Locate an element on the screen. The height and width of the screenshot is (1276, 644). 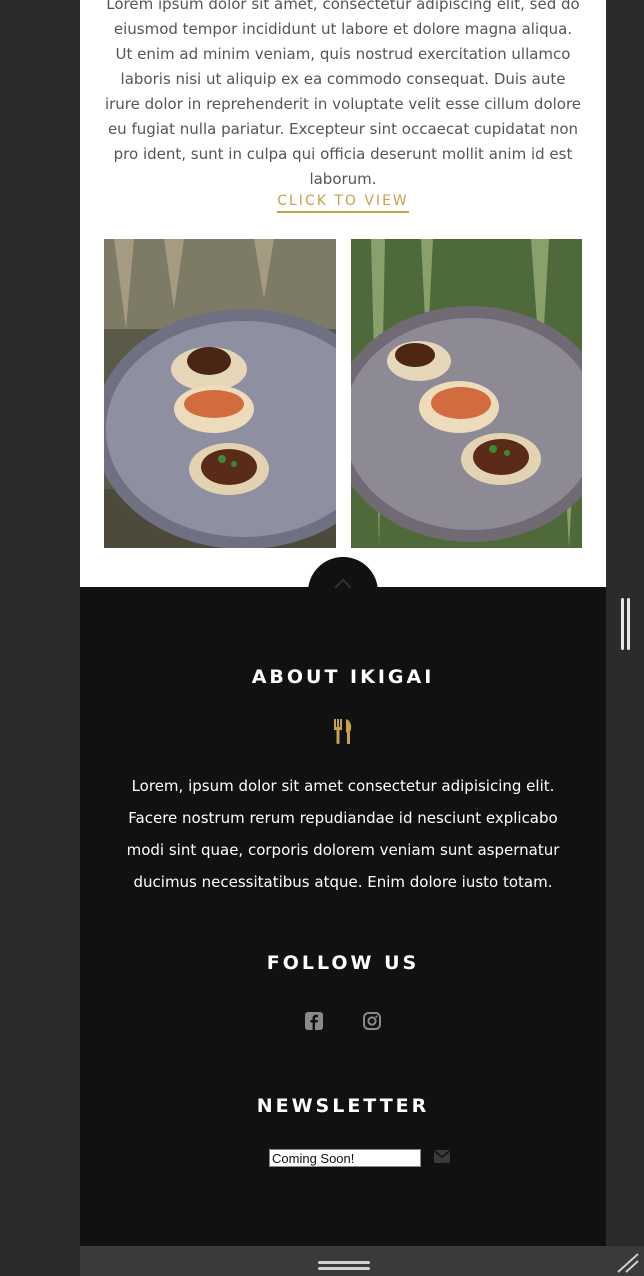
scrollbar-thumb is located at coordinates (626, 624).